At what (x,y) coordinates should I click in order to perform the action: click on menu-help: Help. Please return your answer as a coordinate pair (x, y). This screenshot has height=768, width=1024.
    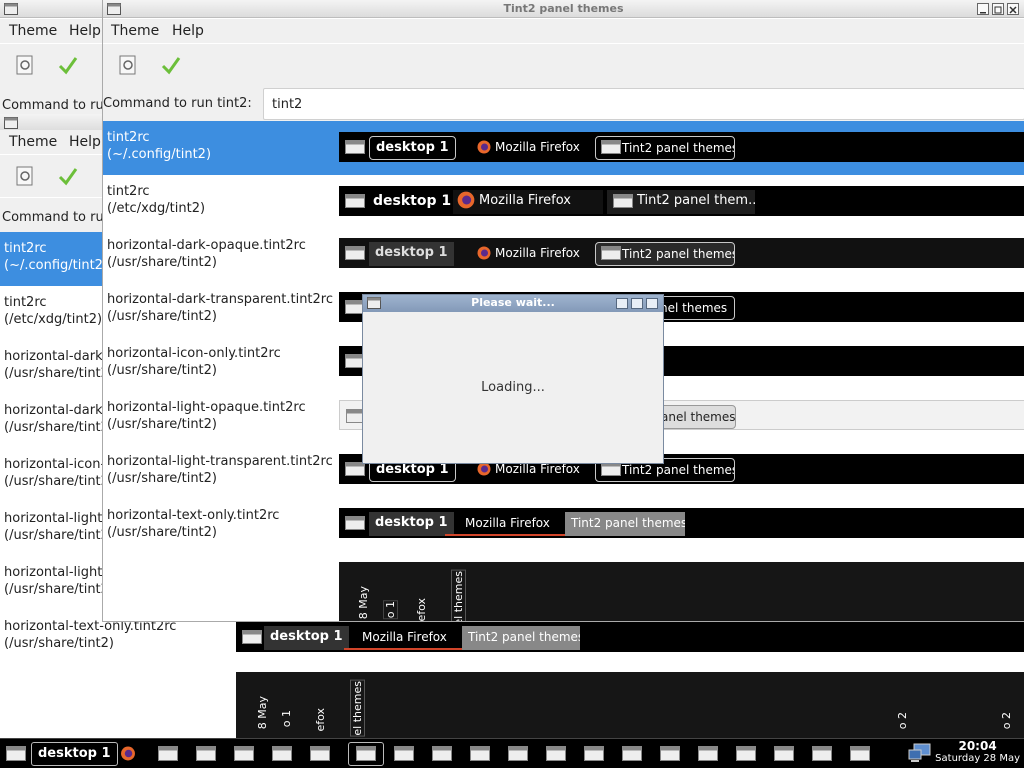
    Looking at the image, I should click on (188, 31).